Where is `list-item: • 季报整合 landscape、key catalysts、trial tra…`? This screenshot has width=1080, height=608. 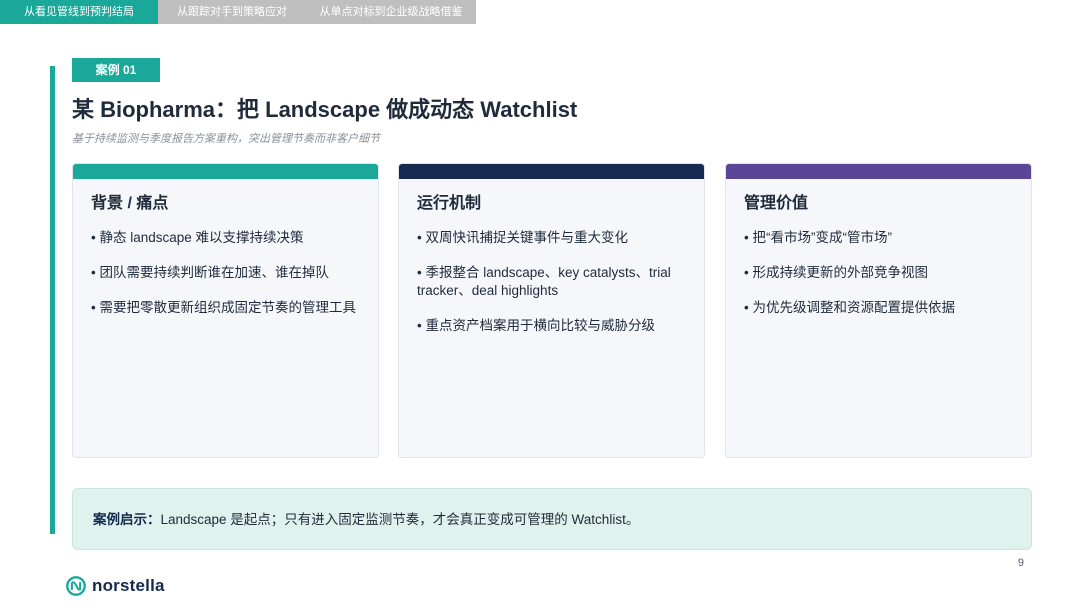
list-item: • 季报整合 landscape、key catalysts、trial tra… is located at coordinates (544, 281).